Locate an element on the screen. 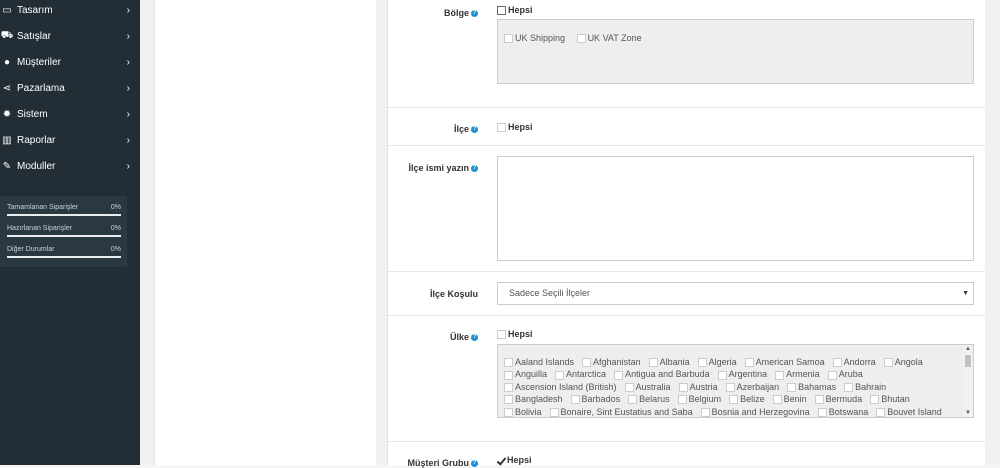 This screenshot has width=1000, height=468. country-option: Antarctica is located at coordinates (580, 374).